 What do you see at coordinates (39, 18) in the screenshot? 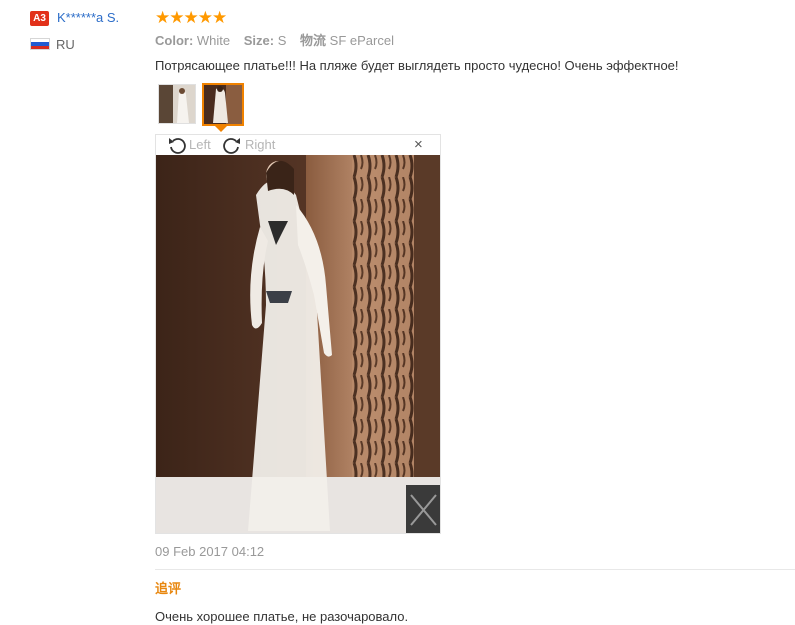
I see `user-level-badge: A3` at bounding box center [39, 18].